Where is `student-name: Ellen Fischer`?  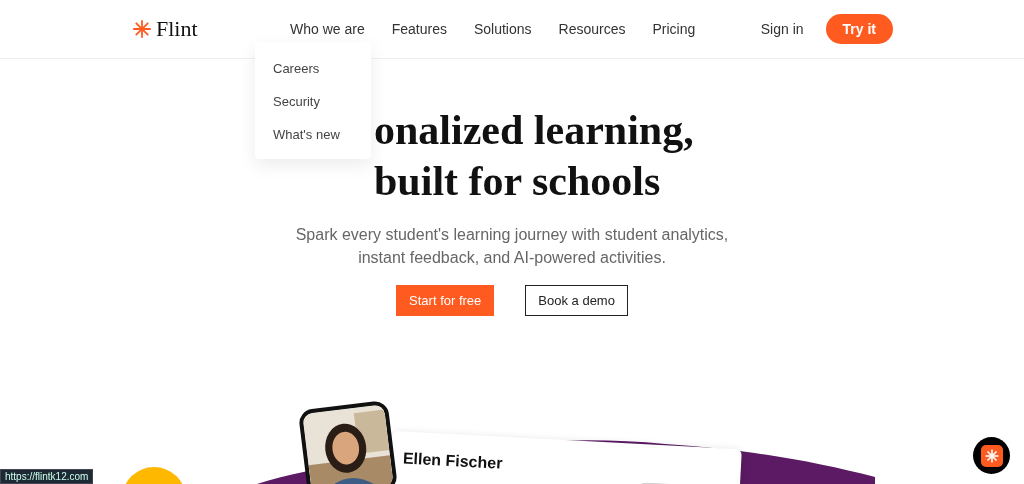 student-name: Ellen Fischer is located at coordinates (452, 461).